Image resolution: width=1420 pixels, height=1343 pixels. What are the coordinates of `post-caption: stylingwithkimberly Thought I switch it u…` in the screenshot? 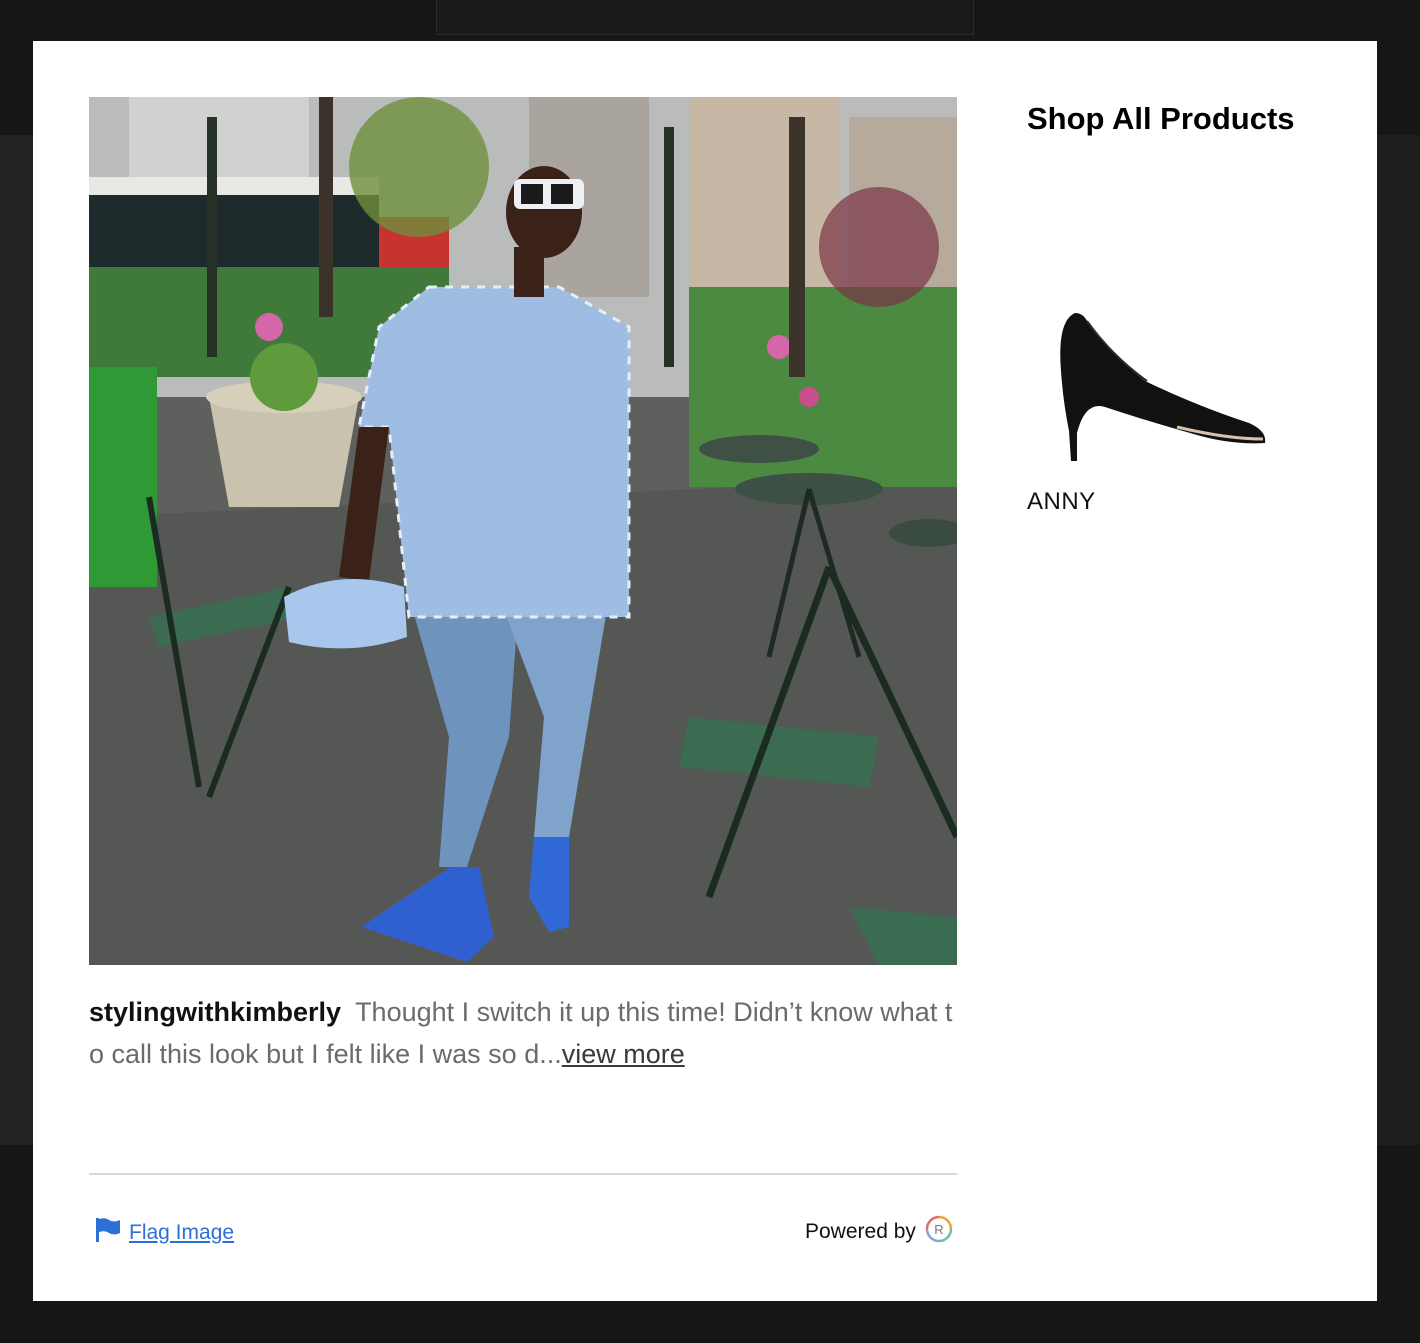 It's located at (523, 1033).